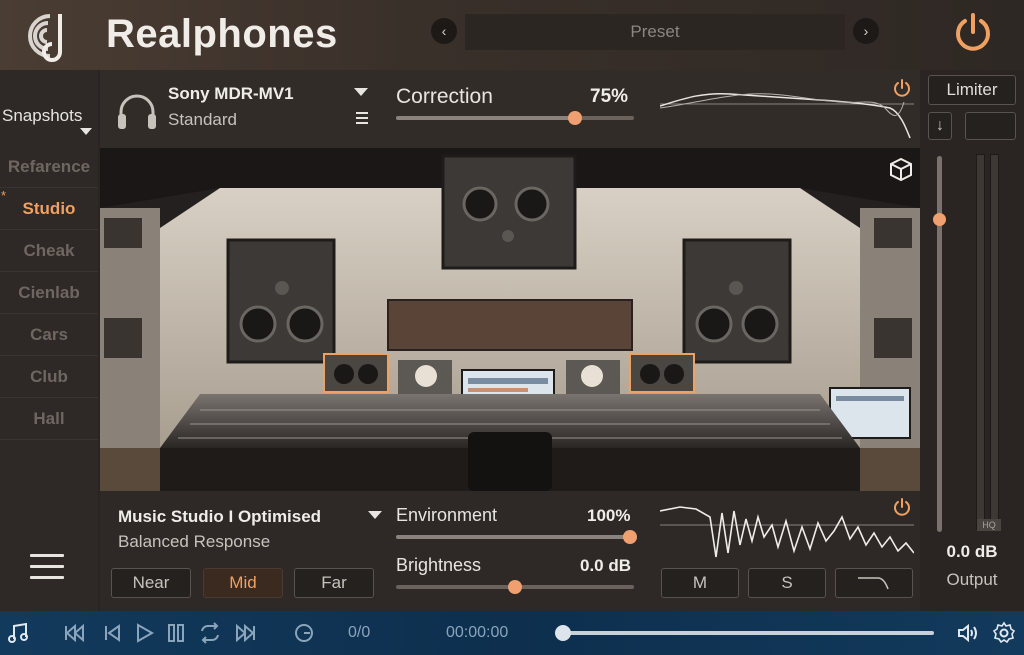 The height and width of the screenshot is (655, 1024). I want to click on skip-forward-icon, so click(246, 633).